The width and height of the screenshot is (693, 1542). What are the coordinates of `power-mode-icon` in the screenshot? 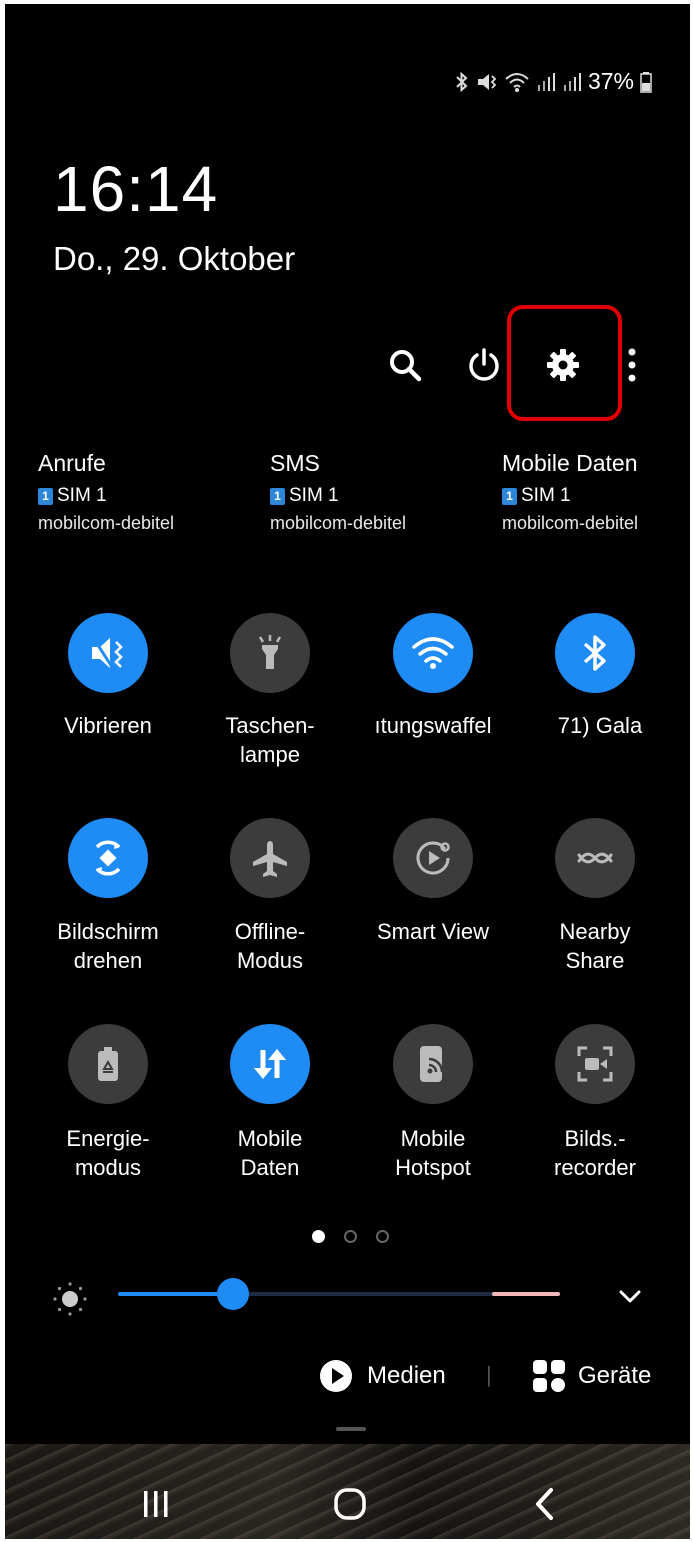 It's located at (108, 1064).